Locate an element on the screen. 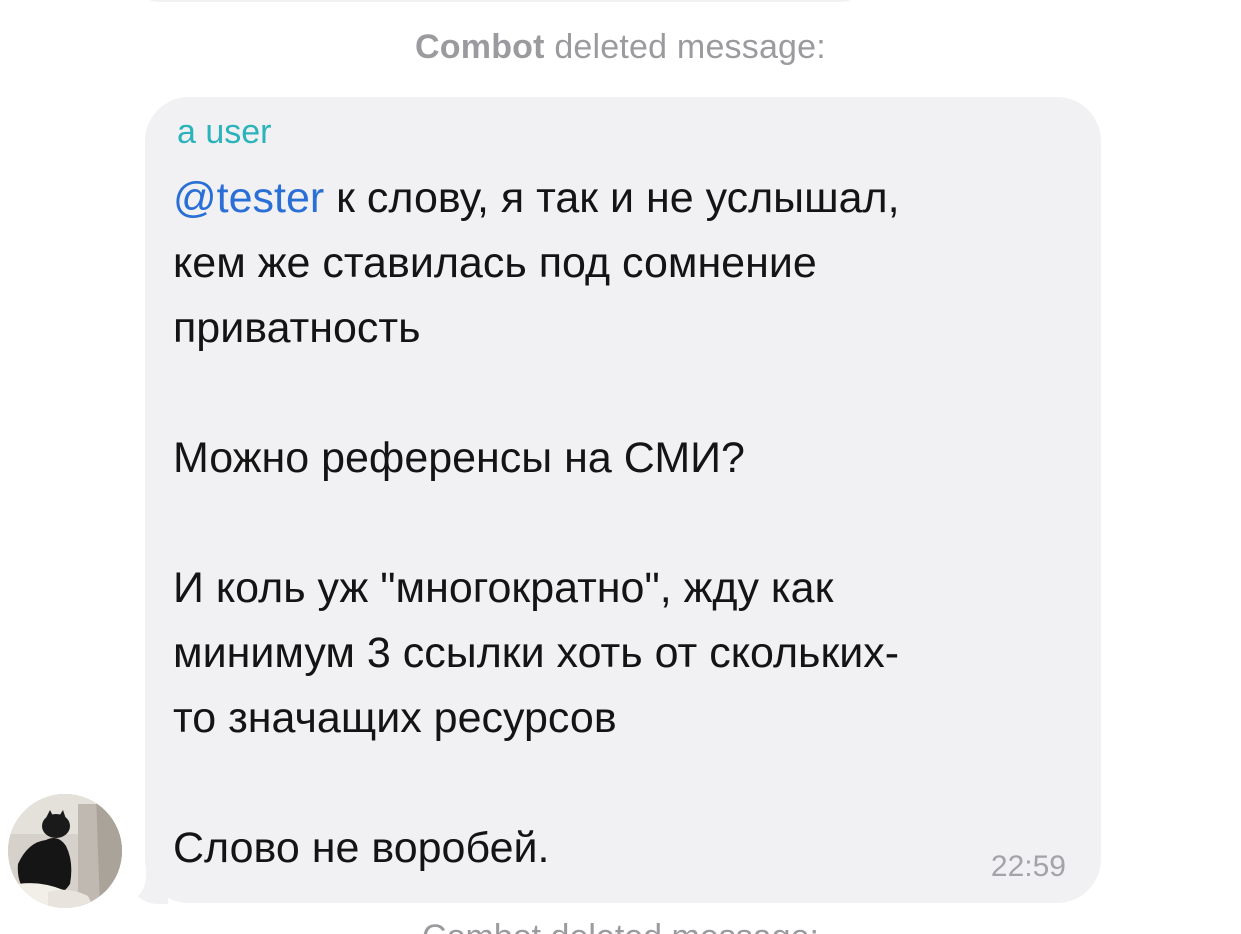 This screenshot has width=1241, height=934. service-message-actor: Combot is located at coordinates (480, 47).